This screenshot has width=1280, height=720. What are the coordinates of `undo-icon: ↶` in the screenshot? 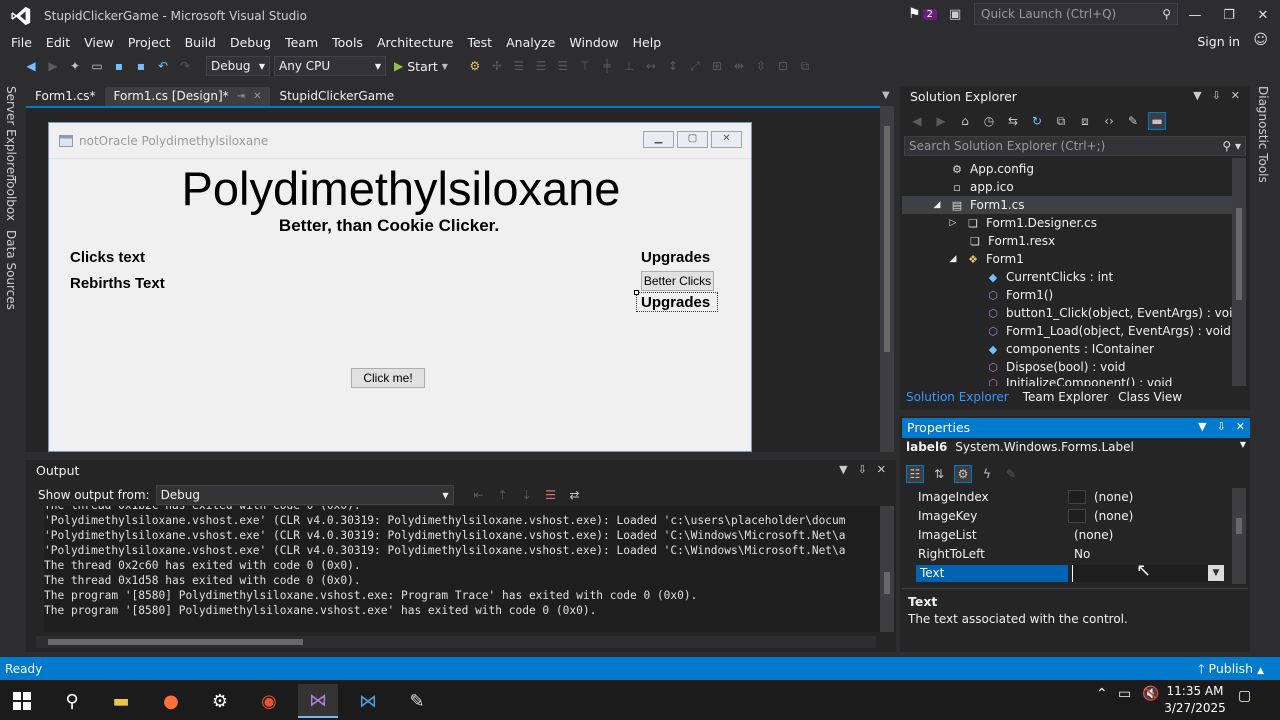 It's located at (163, 66).